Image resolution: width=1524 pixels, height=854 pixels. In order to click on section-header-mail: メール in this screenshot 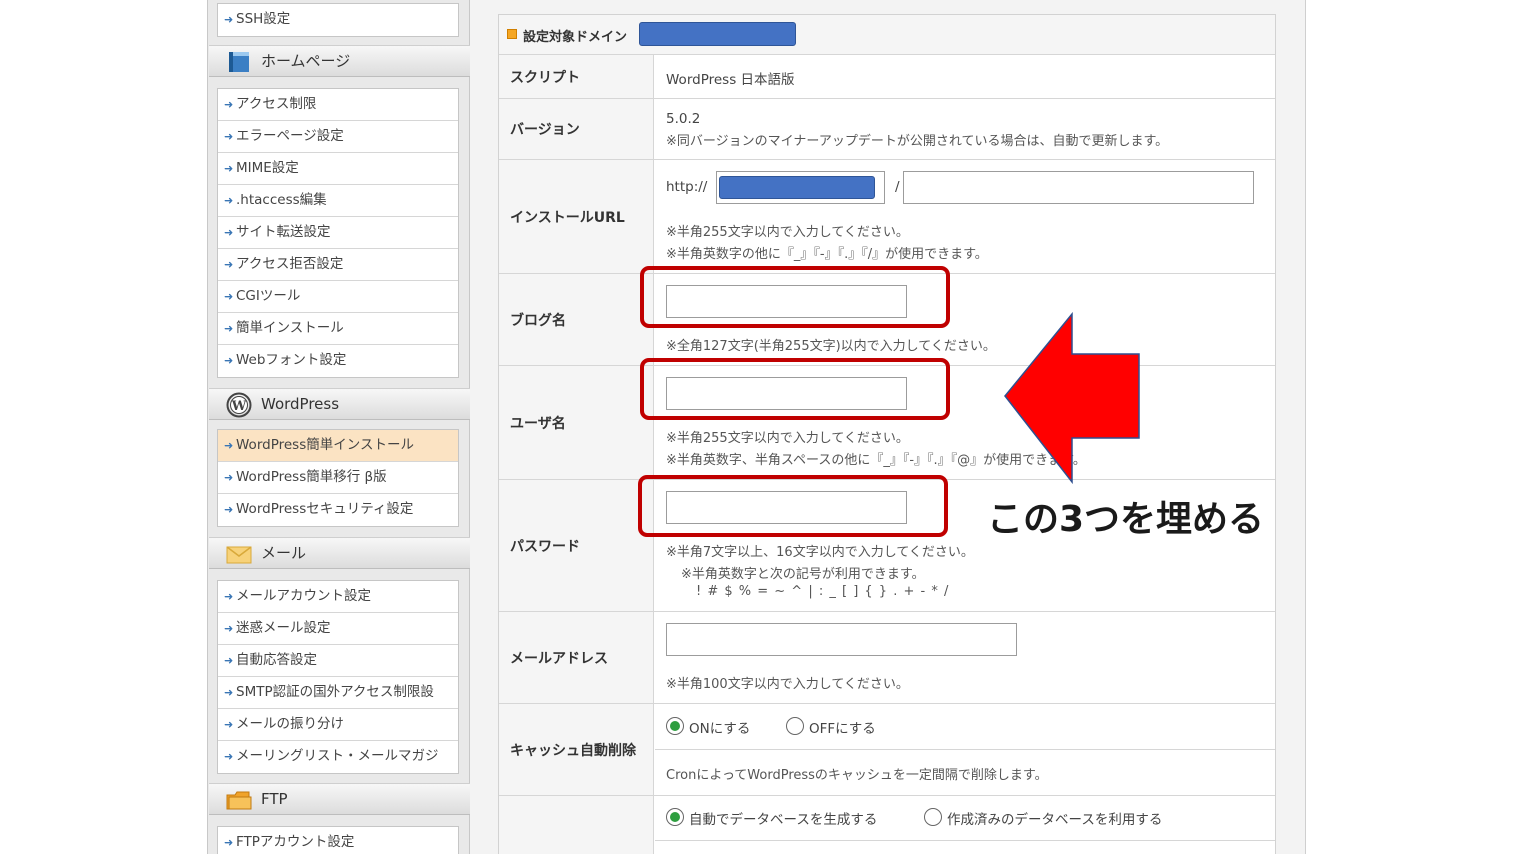, I will do `click(339, 553)`.